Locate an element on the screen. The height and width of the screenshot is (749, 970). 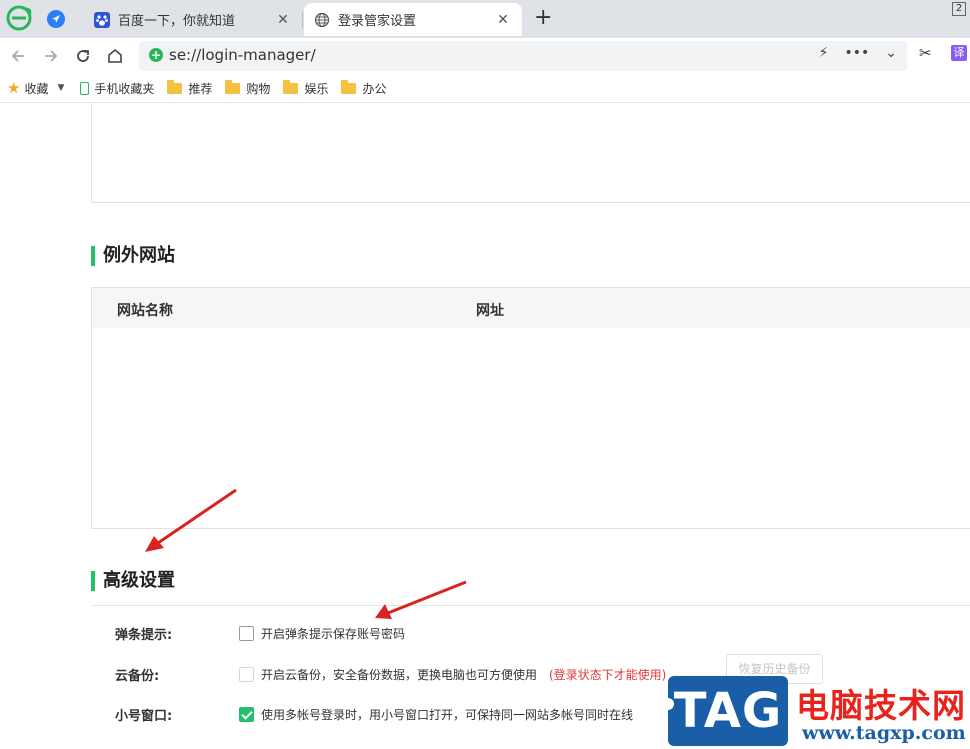
watermark-name: 电脑技术网 is located at coordinates (881, 705).